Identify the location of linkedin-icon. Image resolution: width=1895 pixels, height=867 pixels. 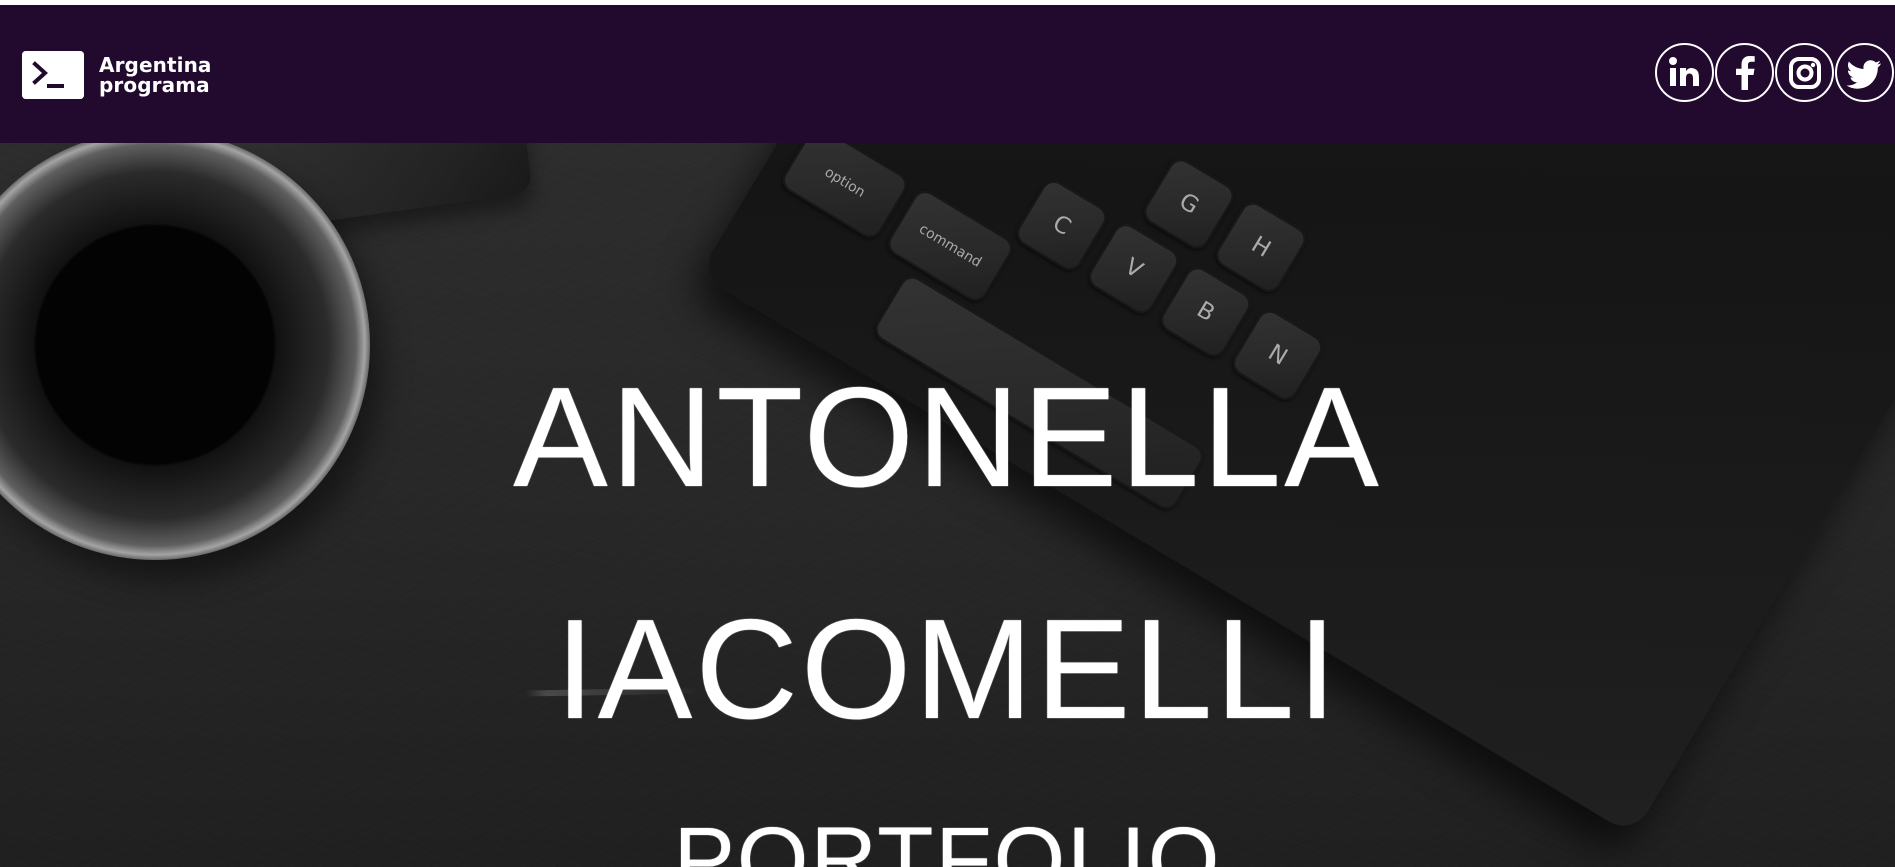
(1683, 71).